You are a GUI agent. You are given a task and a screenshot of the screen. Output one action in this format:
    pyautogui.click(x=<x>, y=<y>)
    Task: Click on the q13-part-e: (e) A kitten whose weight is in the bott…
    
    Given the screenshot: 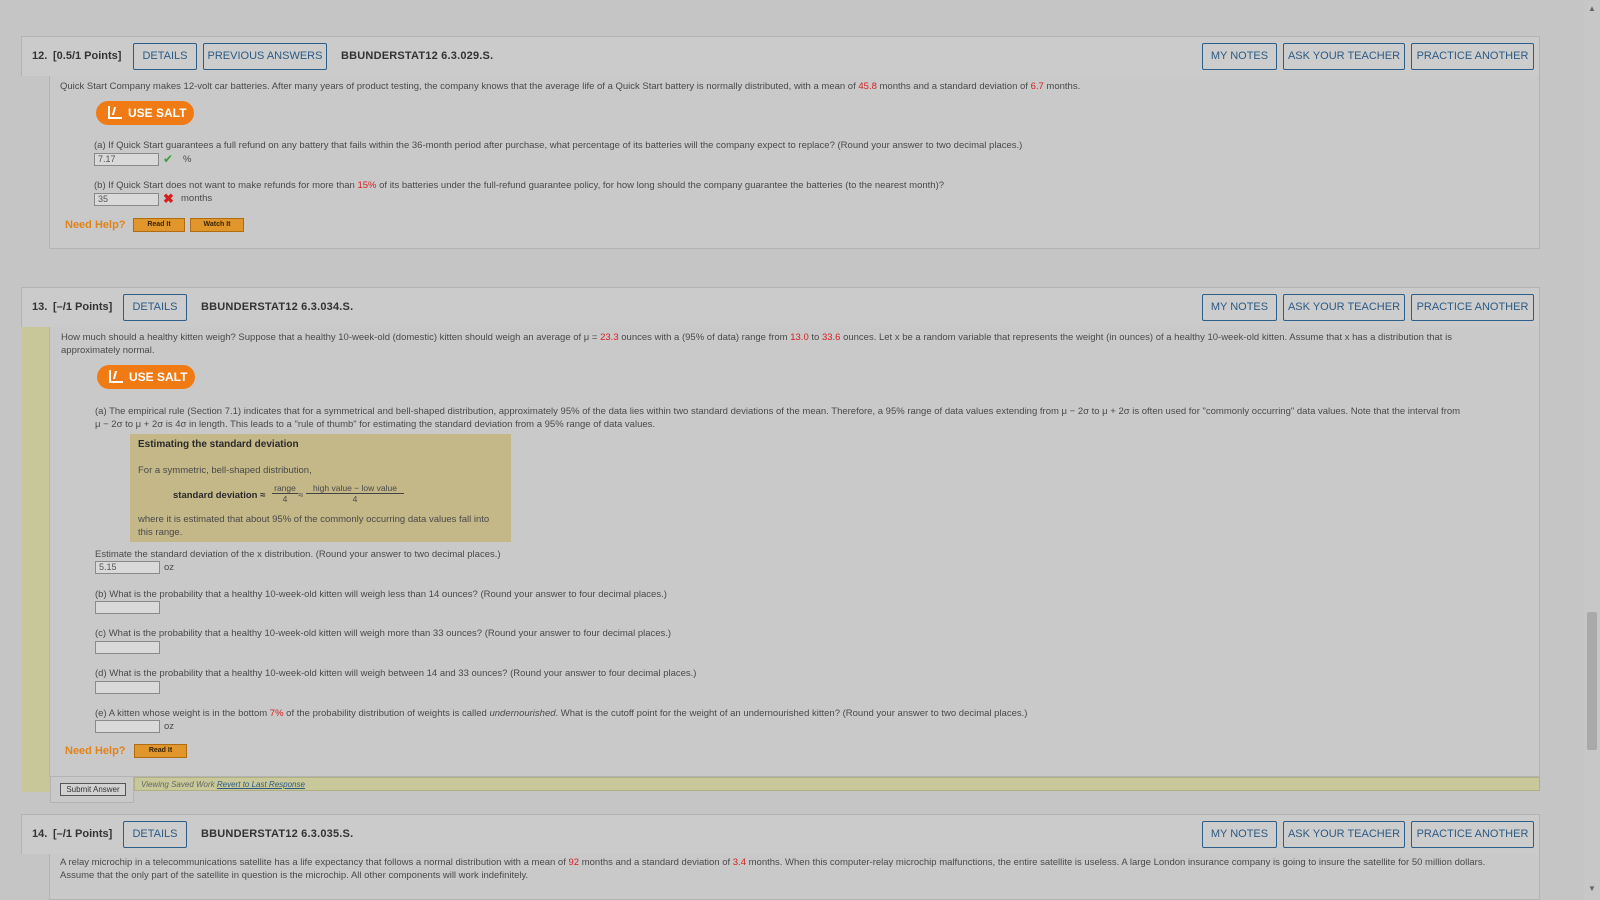 What is the action you would take?
    pyautogui.click(x=561, y=713)
    